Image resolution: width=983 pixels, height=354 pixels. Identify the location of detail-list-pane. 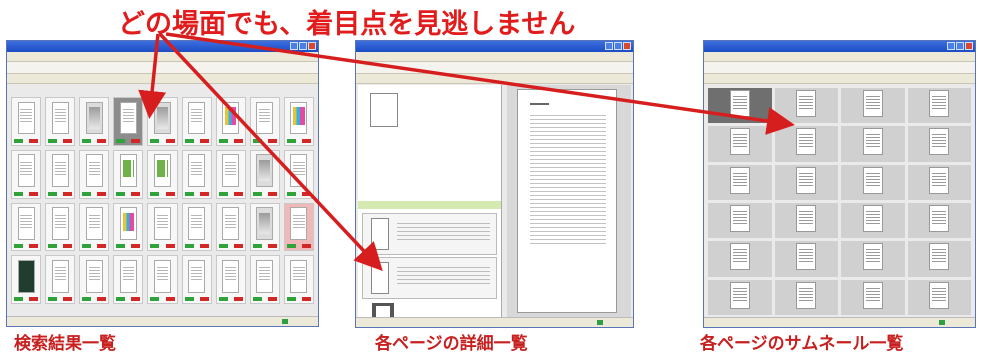
(430, 206).